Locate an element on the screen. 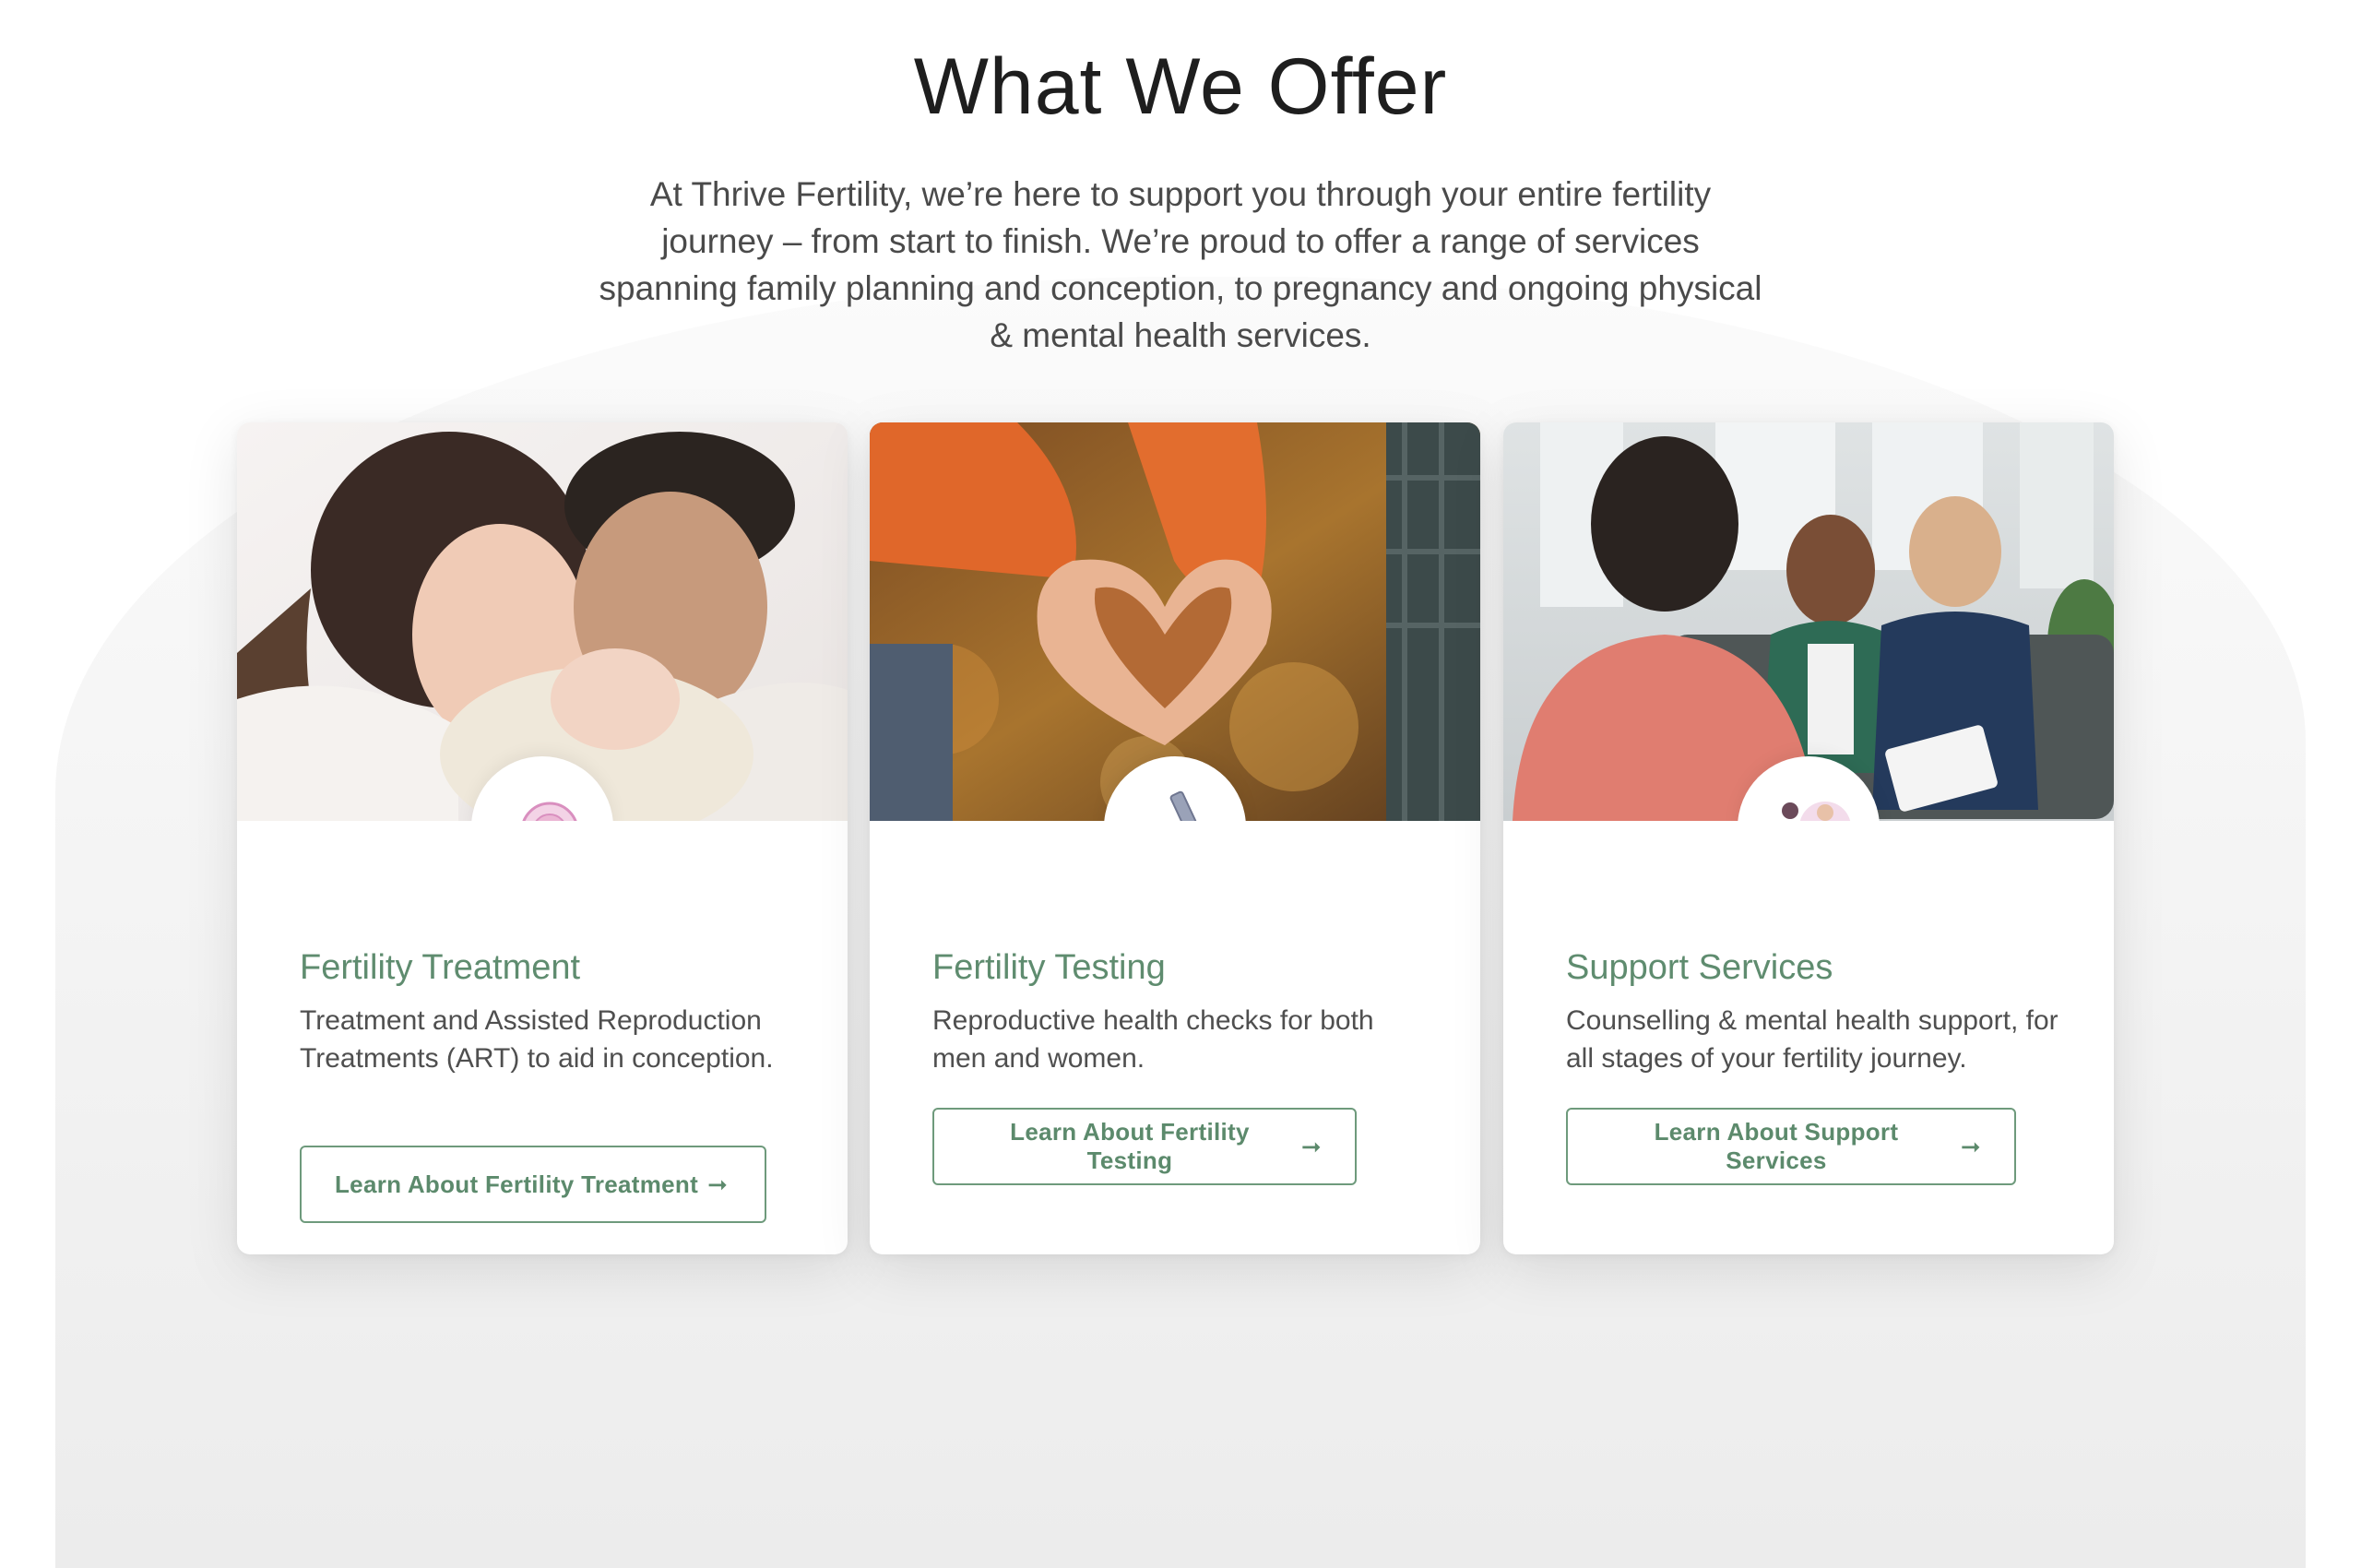  button-label: Learn About Fertility Testing is located at coordinates (1130, 1146).